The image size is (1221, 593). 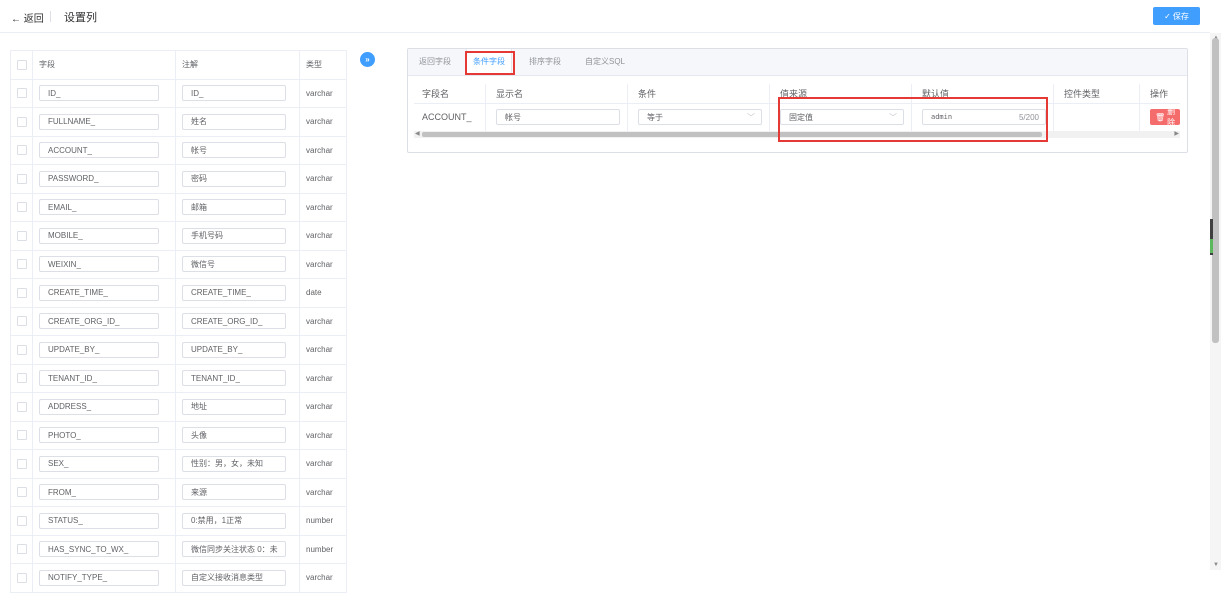 I want to click on comment-input: 微信号, so click(x=234, y=264).